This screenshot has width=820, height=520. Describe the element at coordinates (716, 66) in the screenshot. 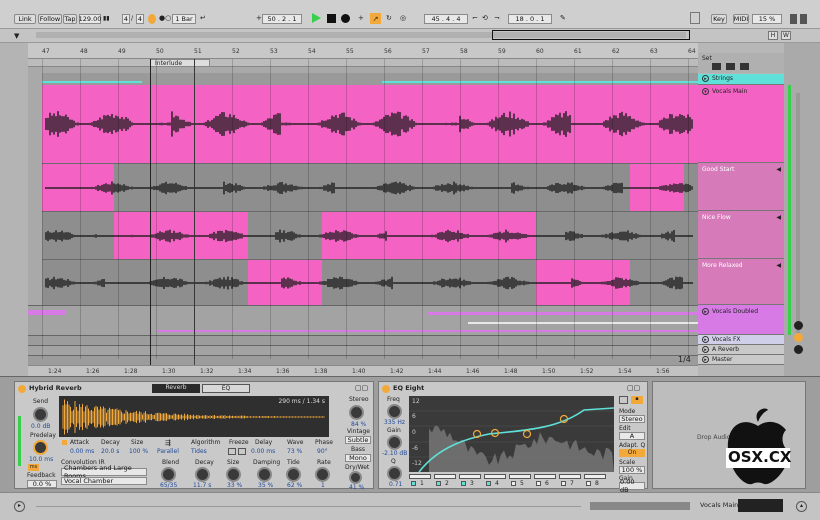

I see `set-button-a-icon` at that location.